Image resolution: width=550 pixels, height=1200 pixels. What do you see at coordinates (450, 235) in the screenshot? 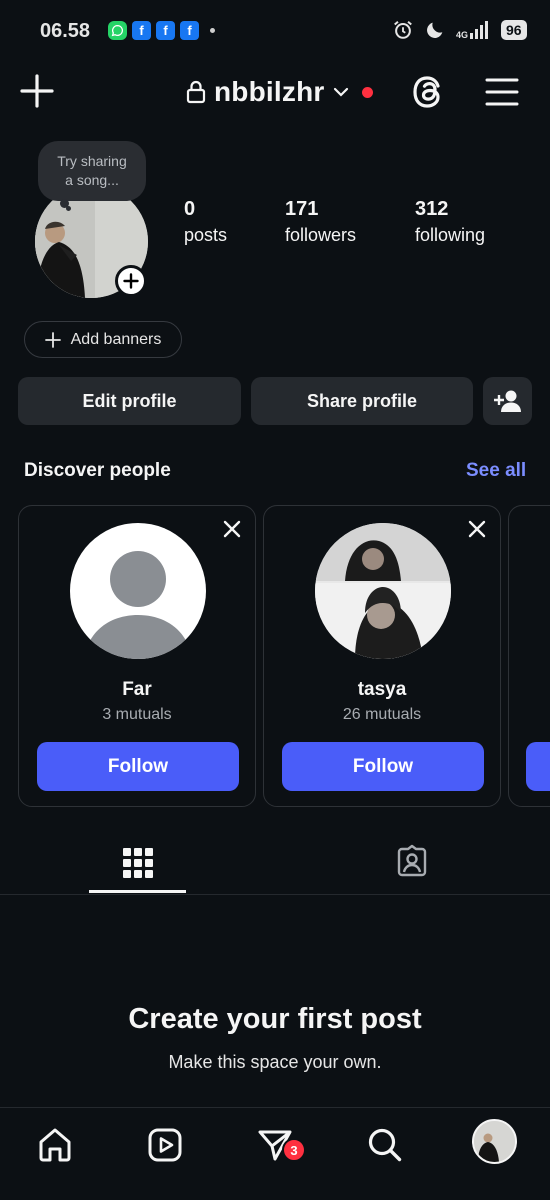
I see `following-label: following` at bounding box center [450, 235].